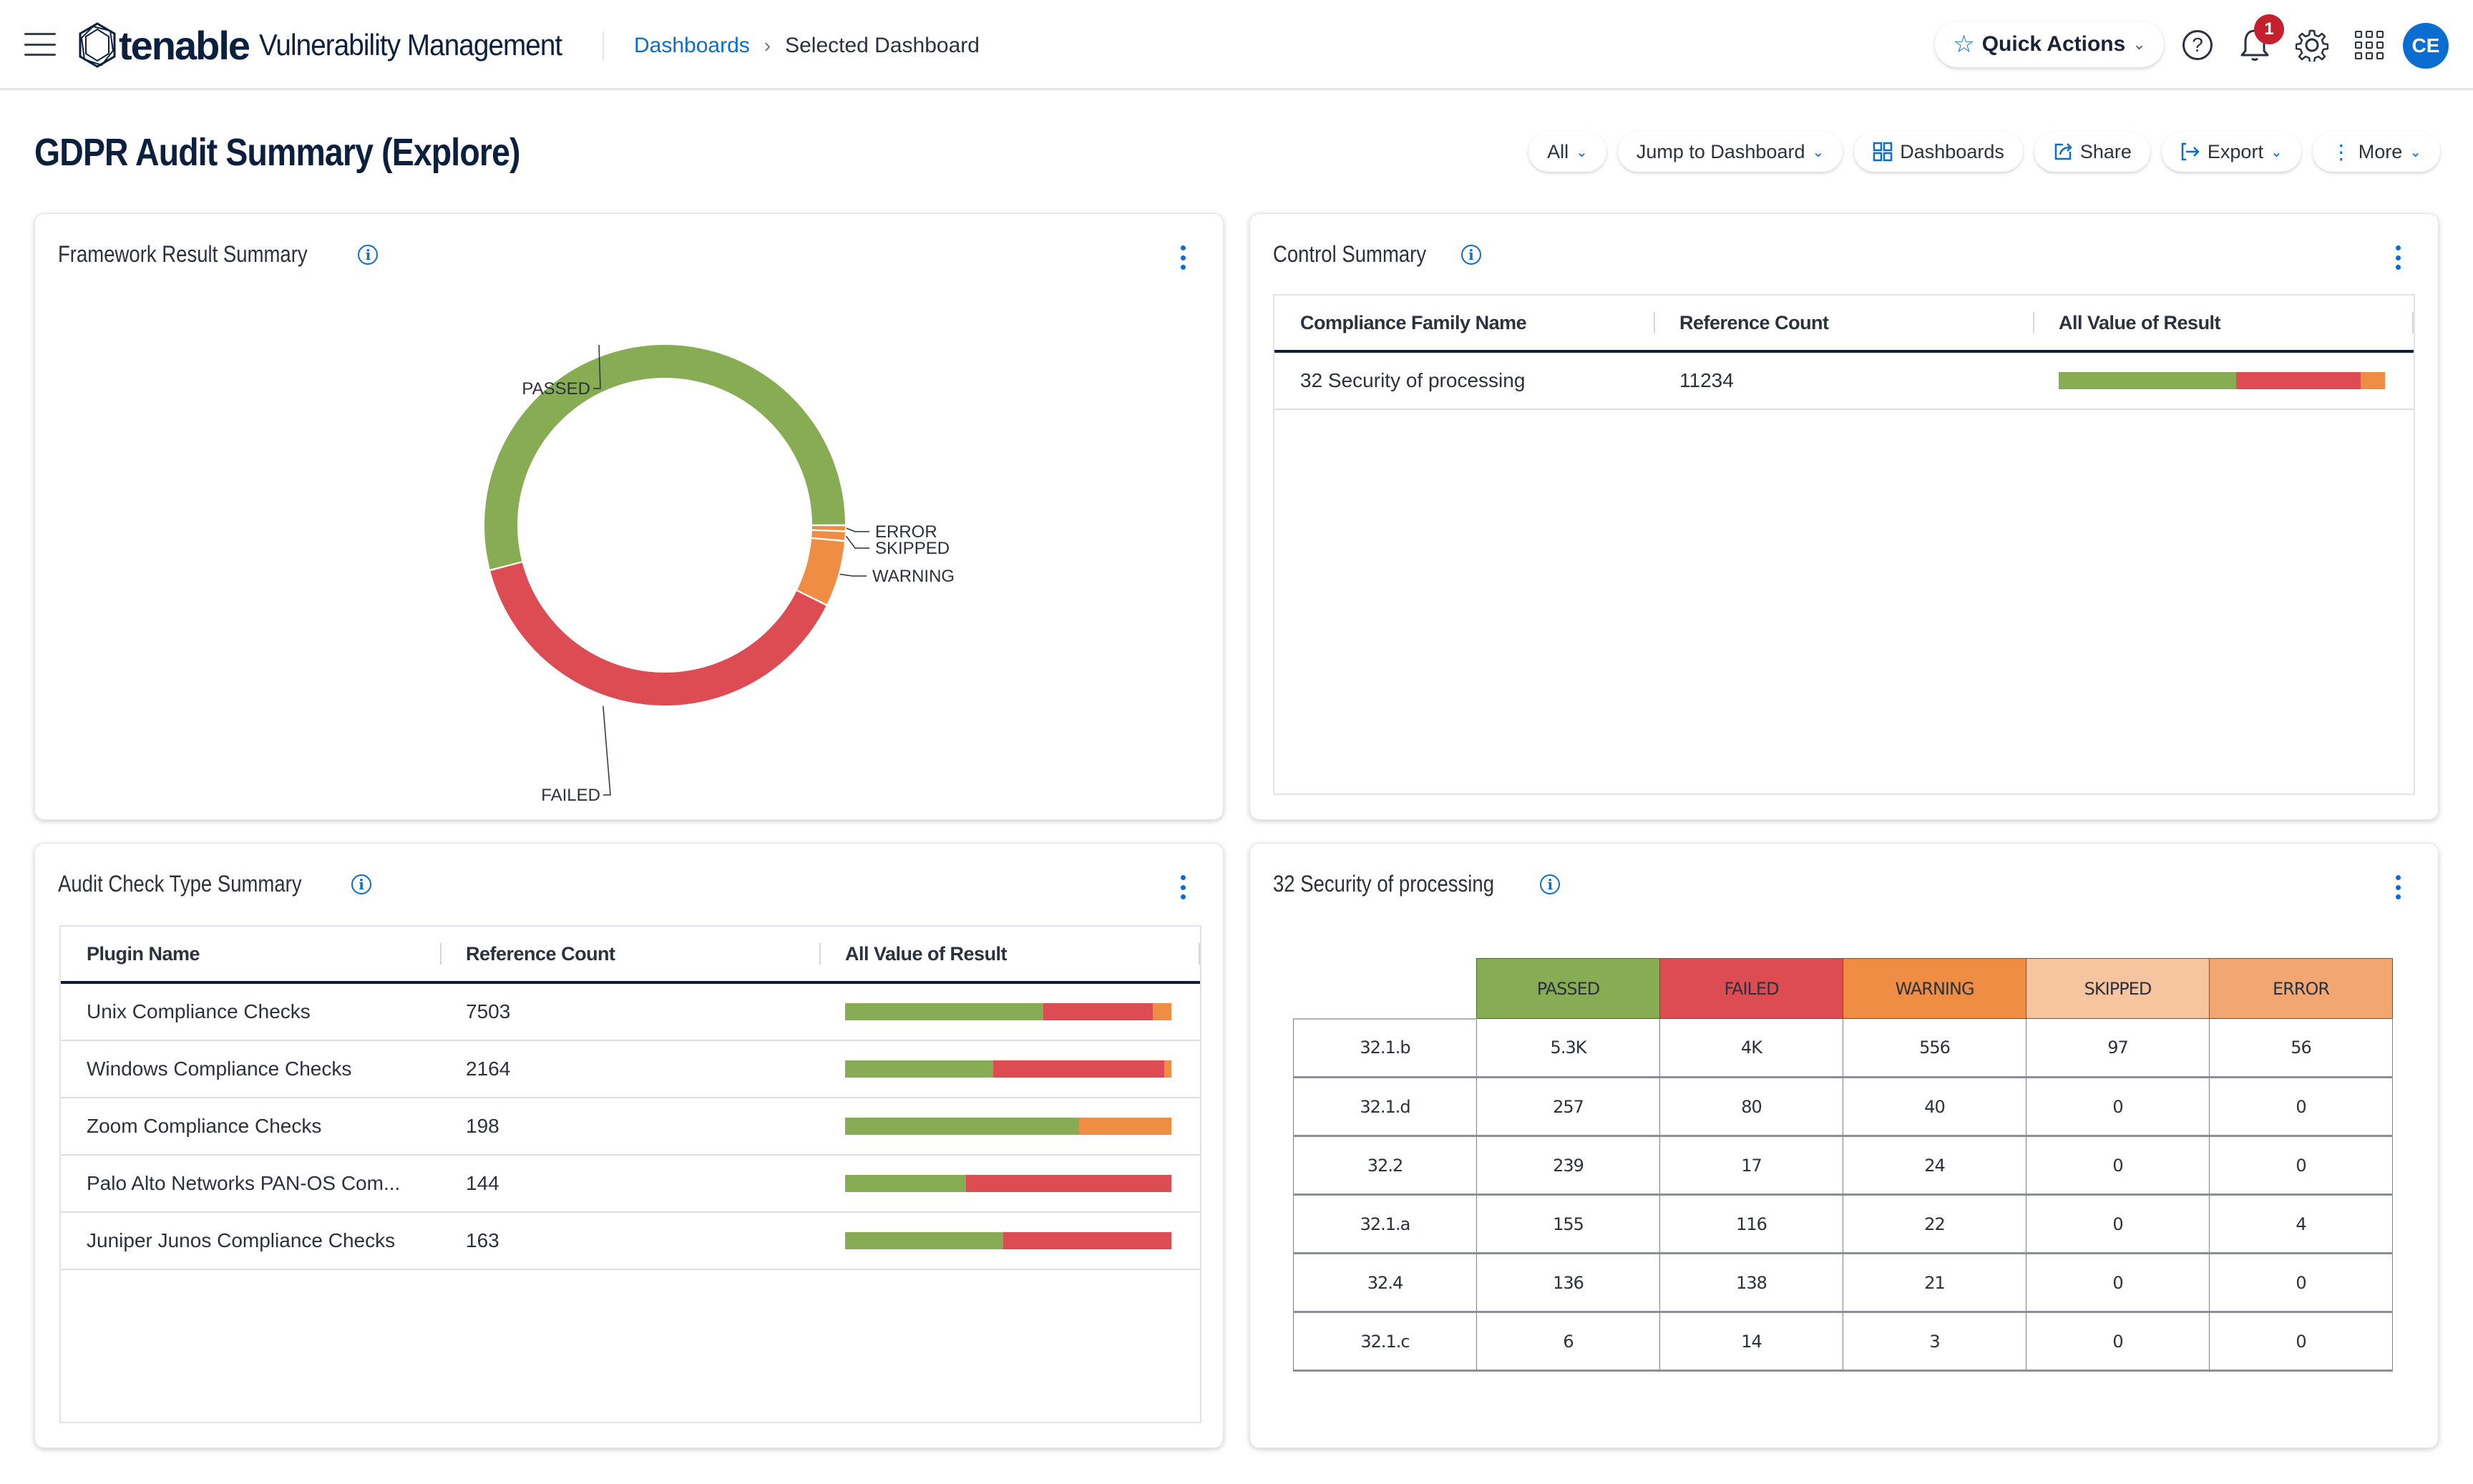 The height and width of the screenshot is (1484, 2473). Describe the element at coordinates (2415, 152) in the screenshot. I see `chevron-down-icon: ⌄` at that location.